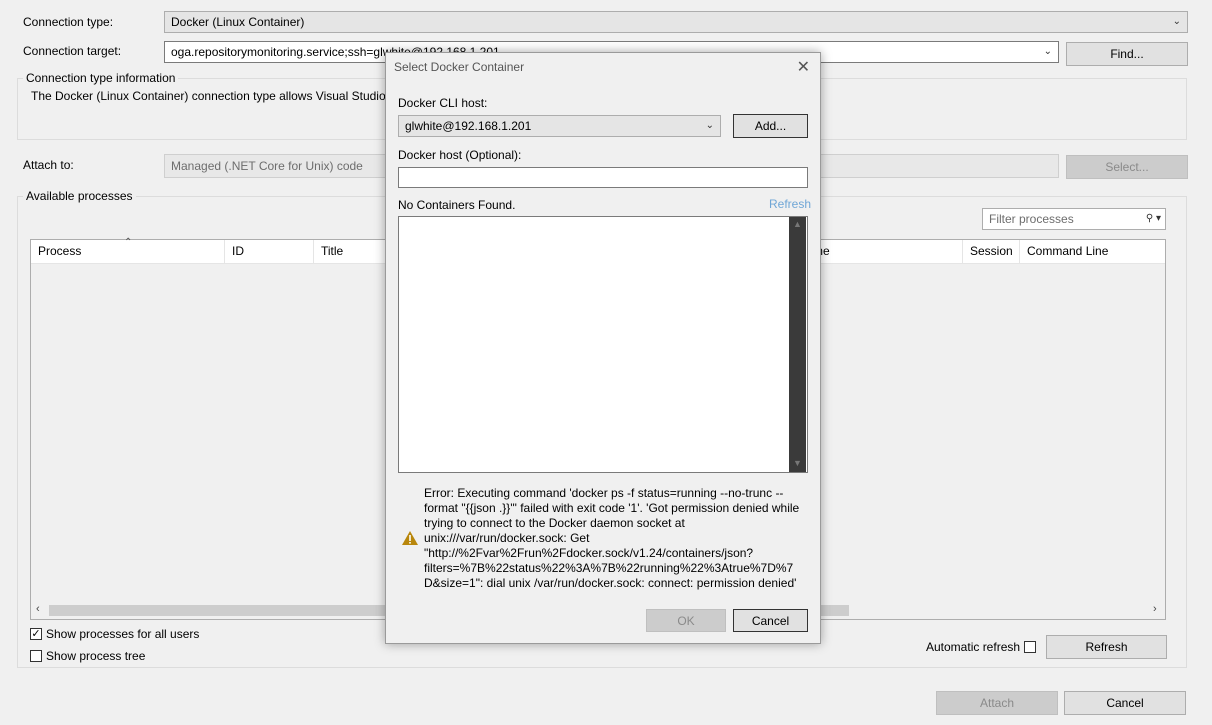 The image size is (1212, 725). I want to click on column-header-name: me, so click(888, 251).